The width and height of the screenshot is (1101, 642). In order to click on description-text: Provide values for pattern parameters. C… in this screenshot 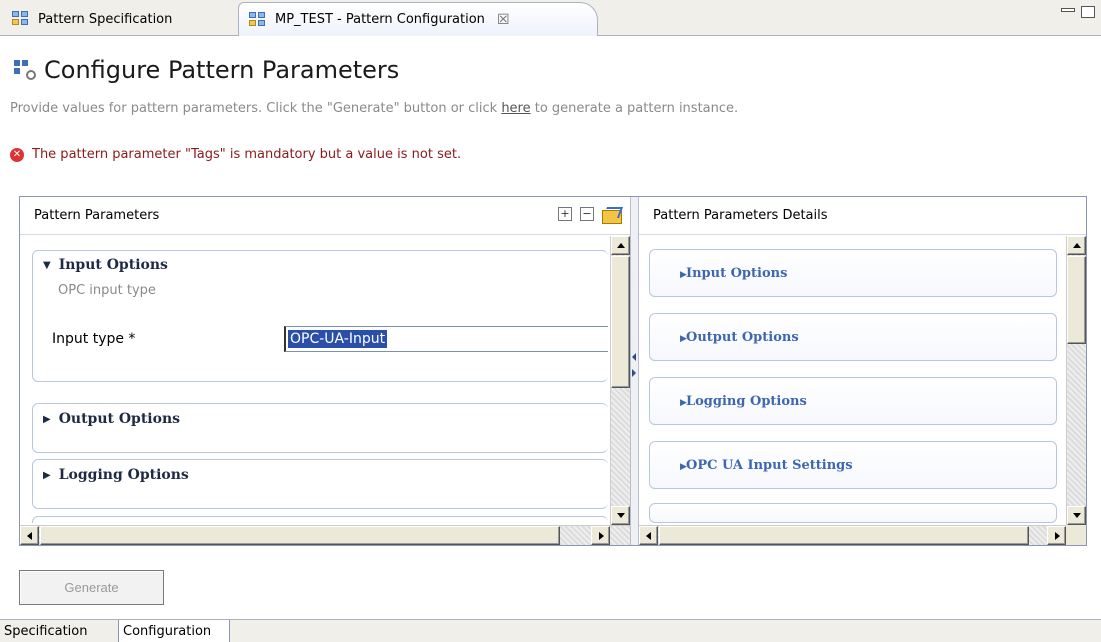, I will do `click(256, 108)`.